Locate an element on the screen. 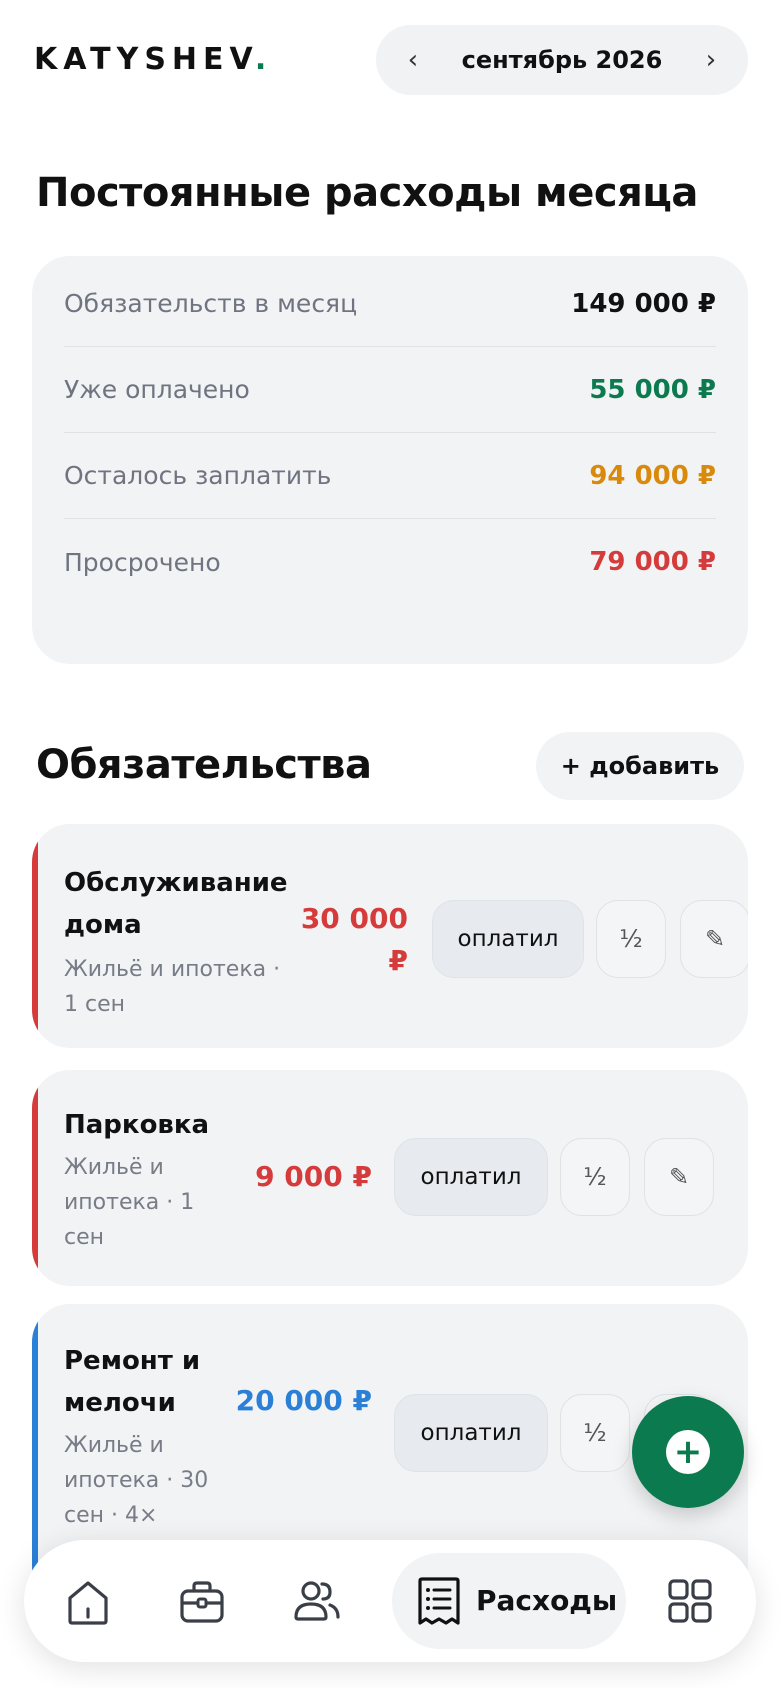 This screenshot has height=1688, width=780. logo: KATYSHEV. is located at coordinates (153, 59).